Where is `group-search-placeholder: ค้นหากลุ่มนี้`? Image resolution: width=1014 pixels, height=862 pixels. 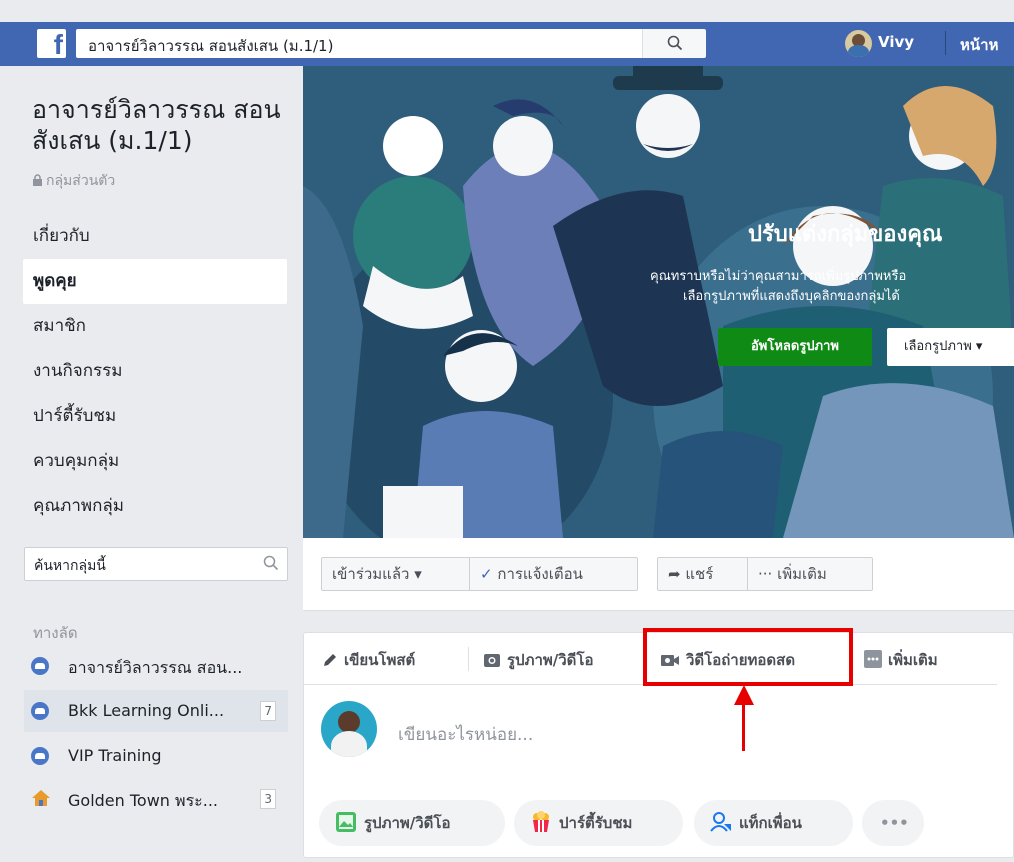
group-search-placeholder: ค้นหากลุ่มนี้ is located at coordinates (70, 566).